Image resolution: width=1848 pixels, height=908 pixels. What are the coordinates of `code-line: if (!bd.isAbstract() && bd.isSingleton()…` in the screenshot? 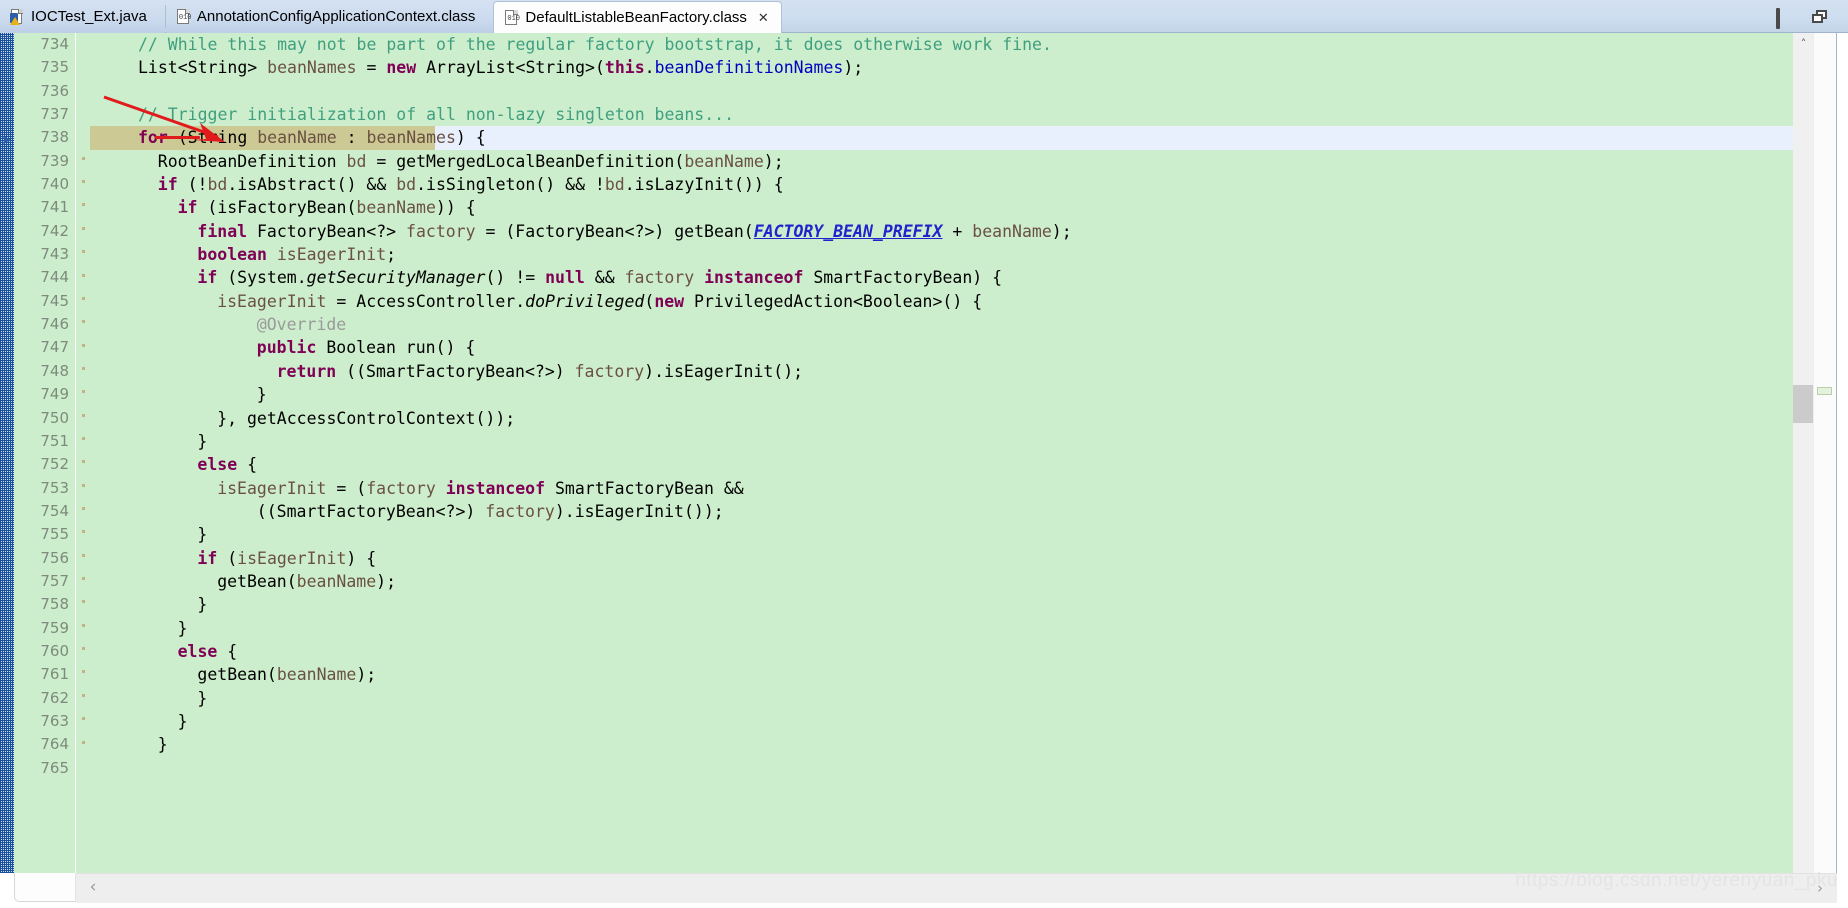 It's located at (945, 184).